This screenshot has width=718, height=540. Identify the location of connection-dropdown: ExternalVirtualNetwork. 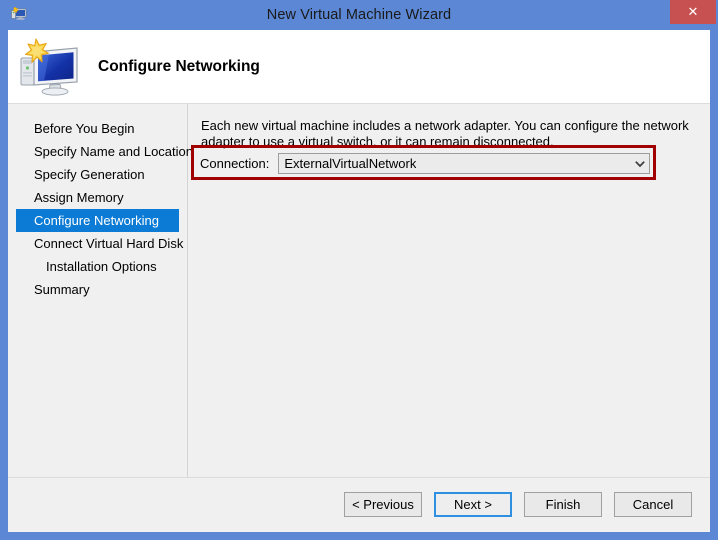
(464, 163).